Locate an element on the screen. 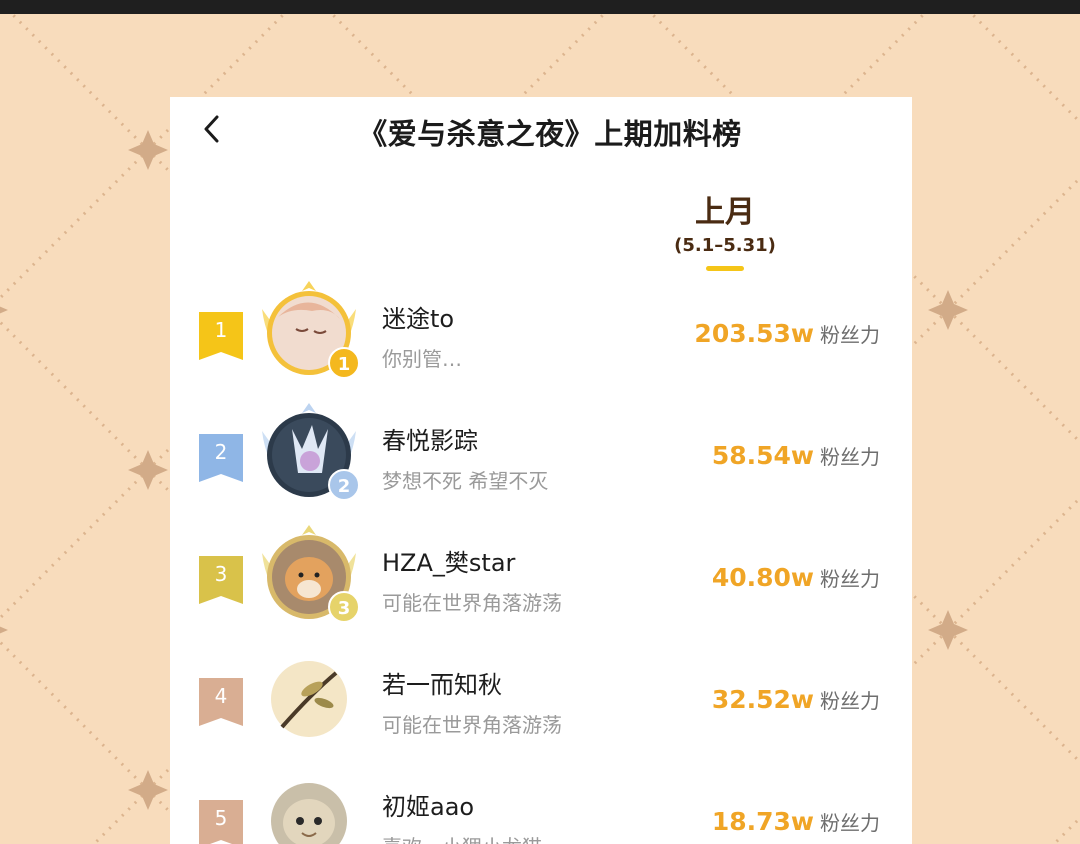 This screenshot has height=844, width=1080. fan-power-score: 203.53w 粉丝力 is located at coordinates (787, 333).